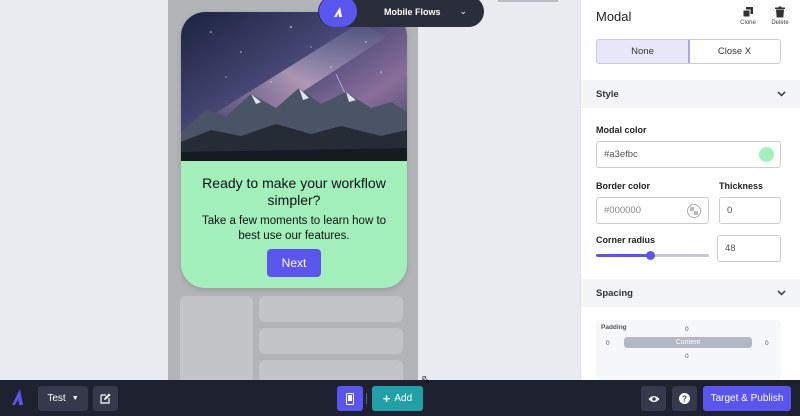  What do you see at coordinates (643, 51) in the screenshot?
I see `close-option-none: None` at bounding box center [643, 51].